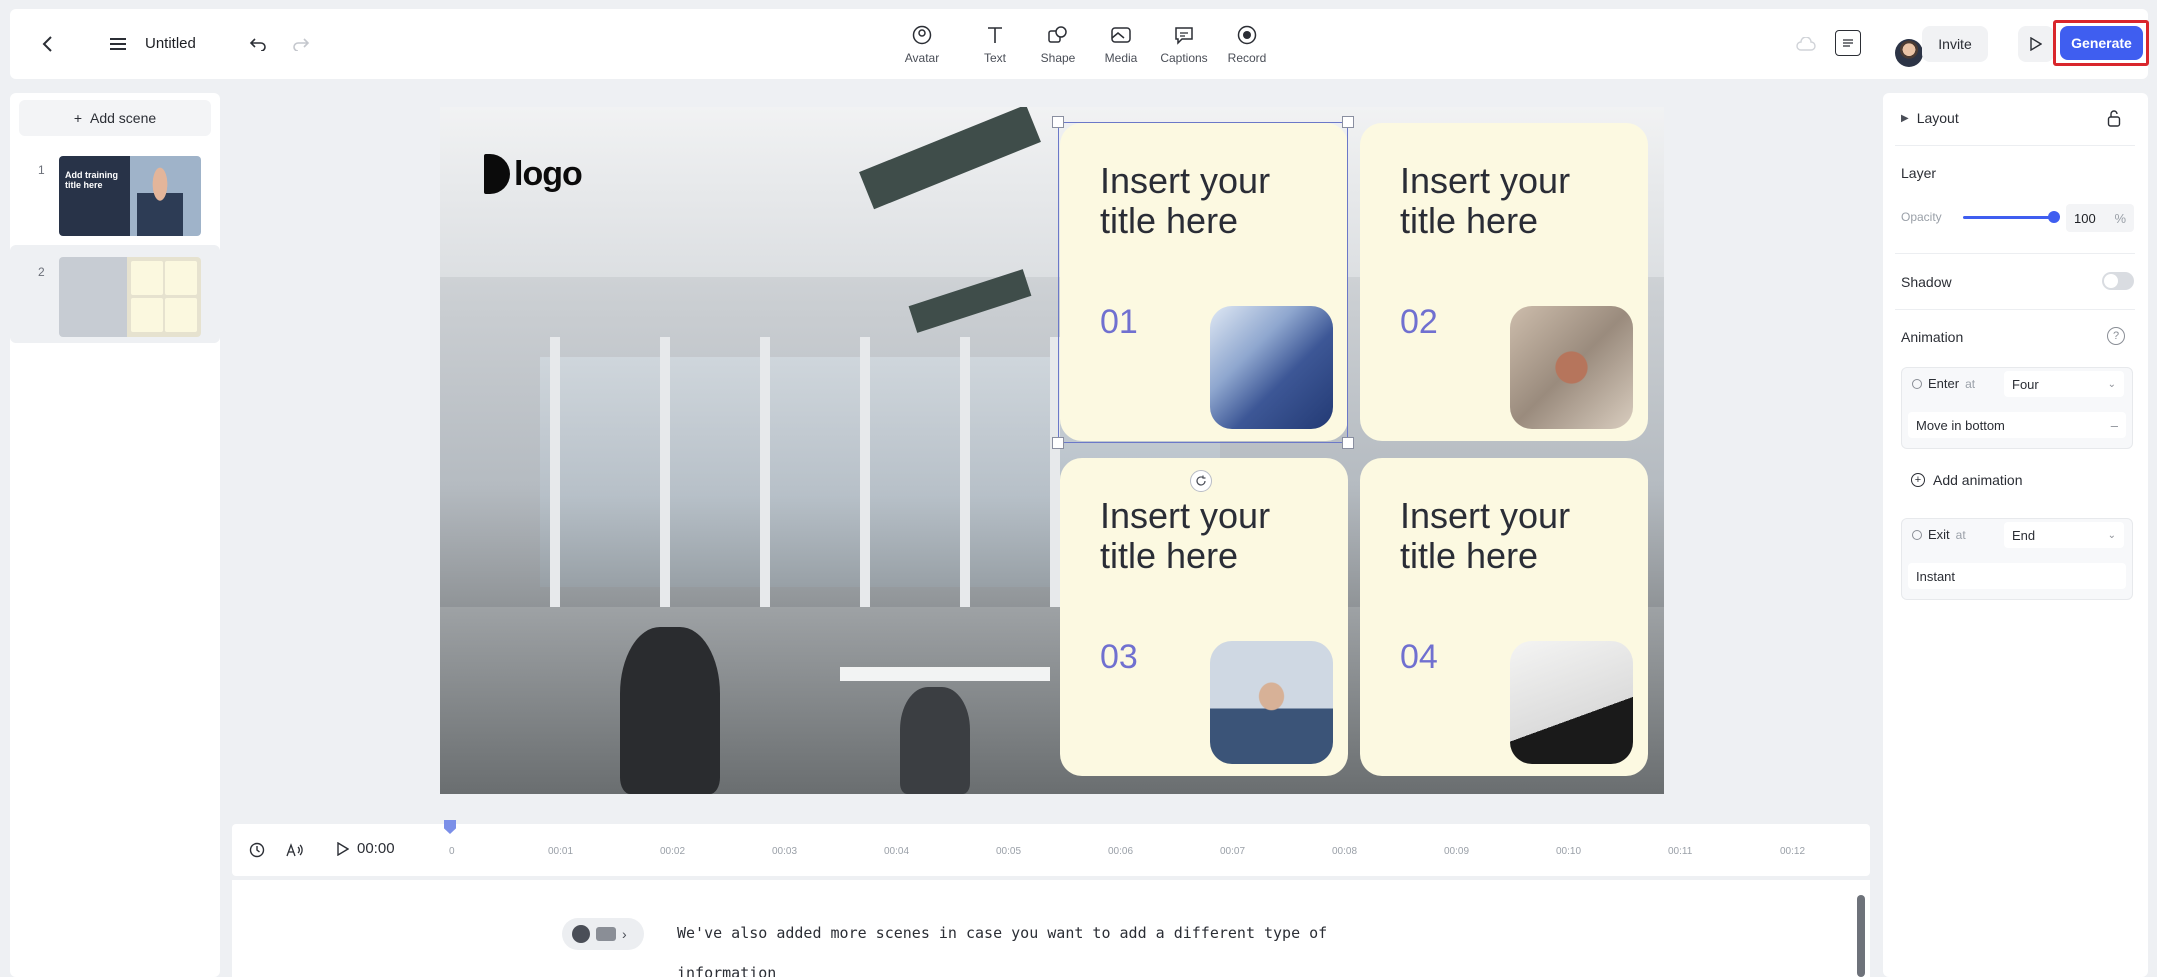  Describe the element at coordinates (1184, 35) in the screenshot. I see `captions-icon` at that location.